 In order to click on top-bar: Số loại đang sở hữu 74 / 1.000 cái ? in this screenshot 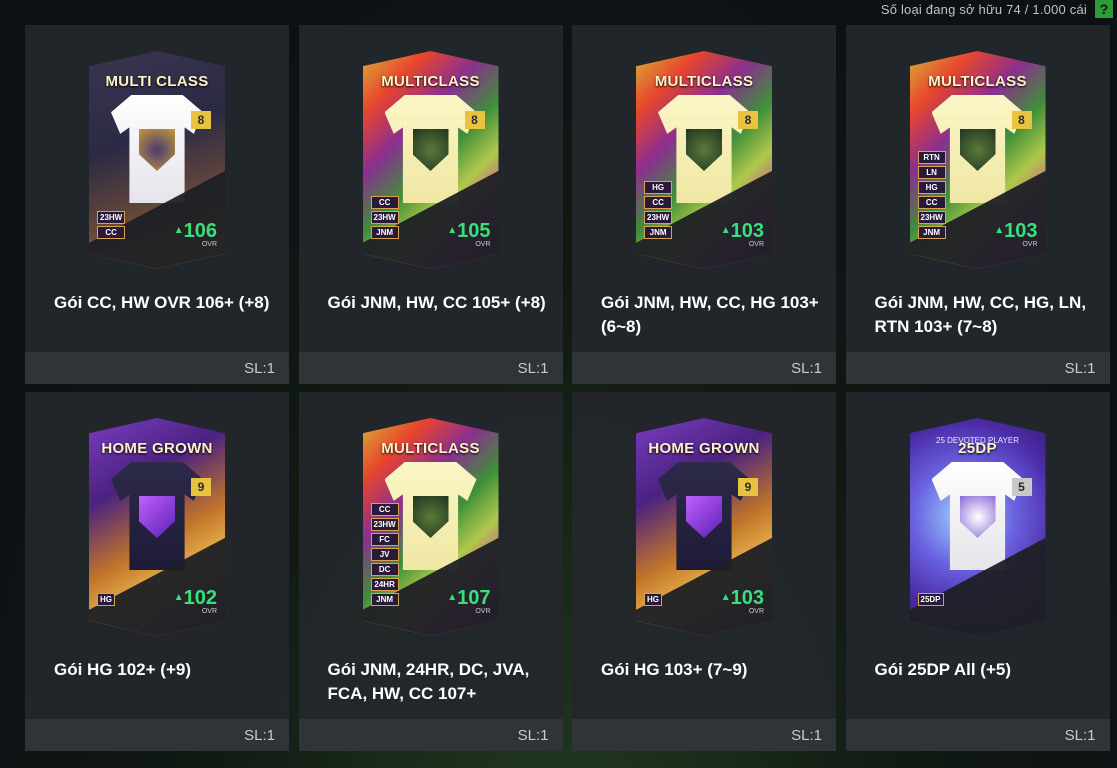, I will do `click(967, 9)`.